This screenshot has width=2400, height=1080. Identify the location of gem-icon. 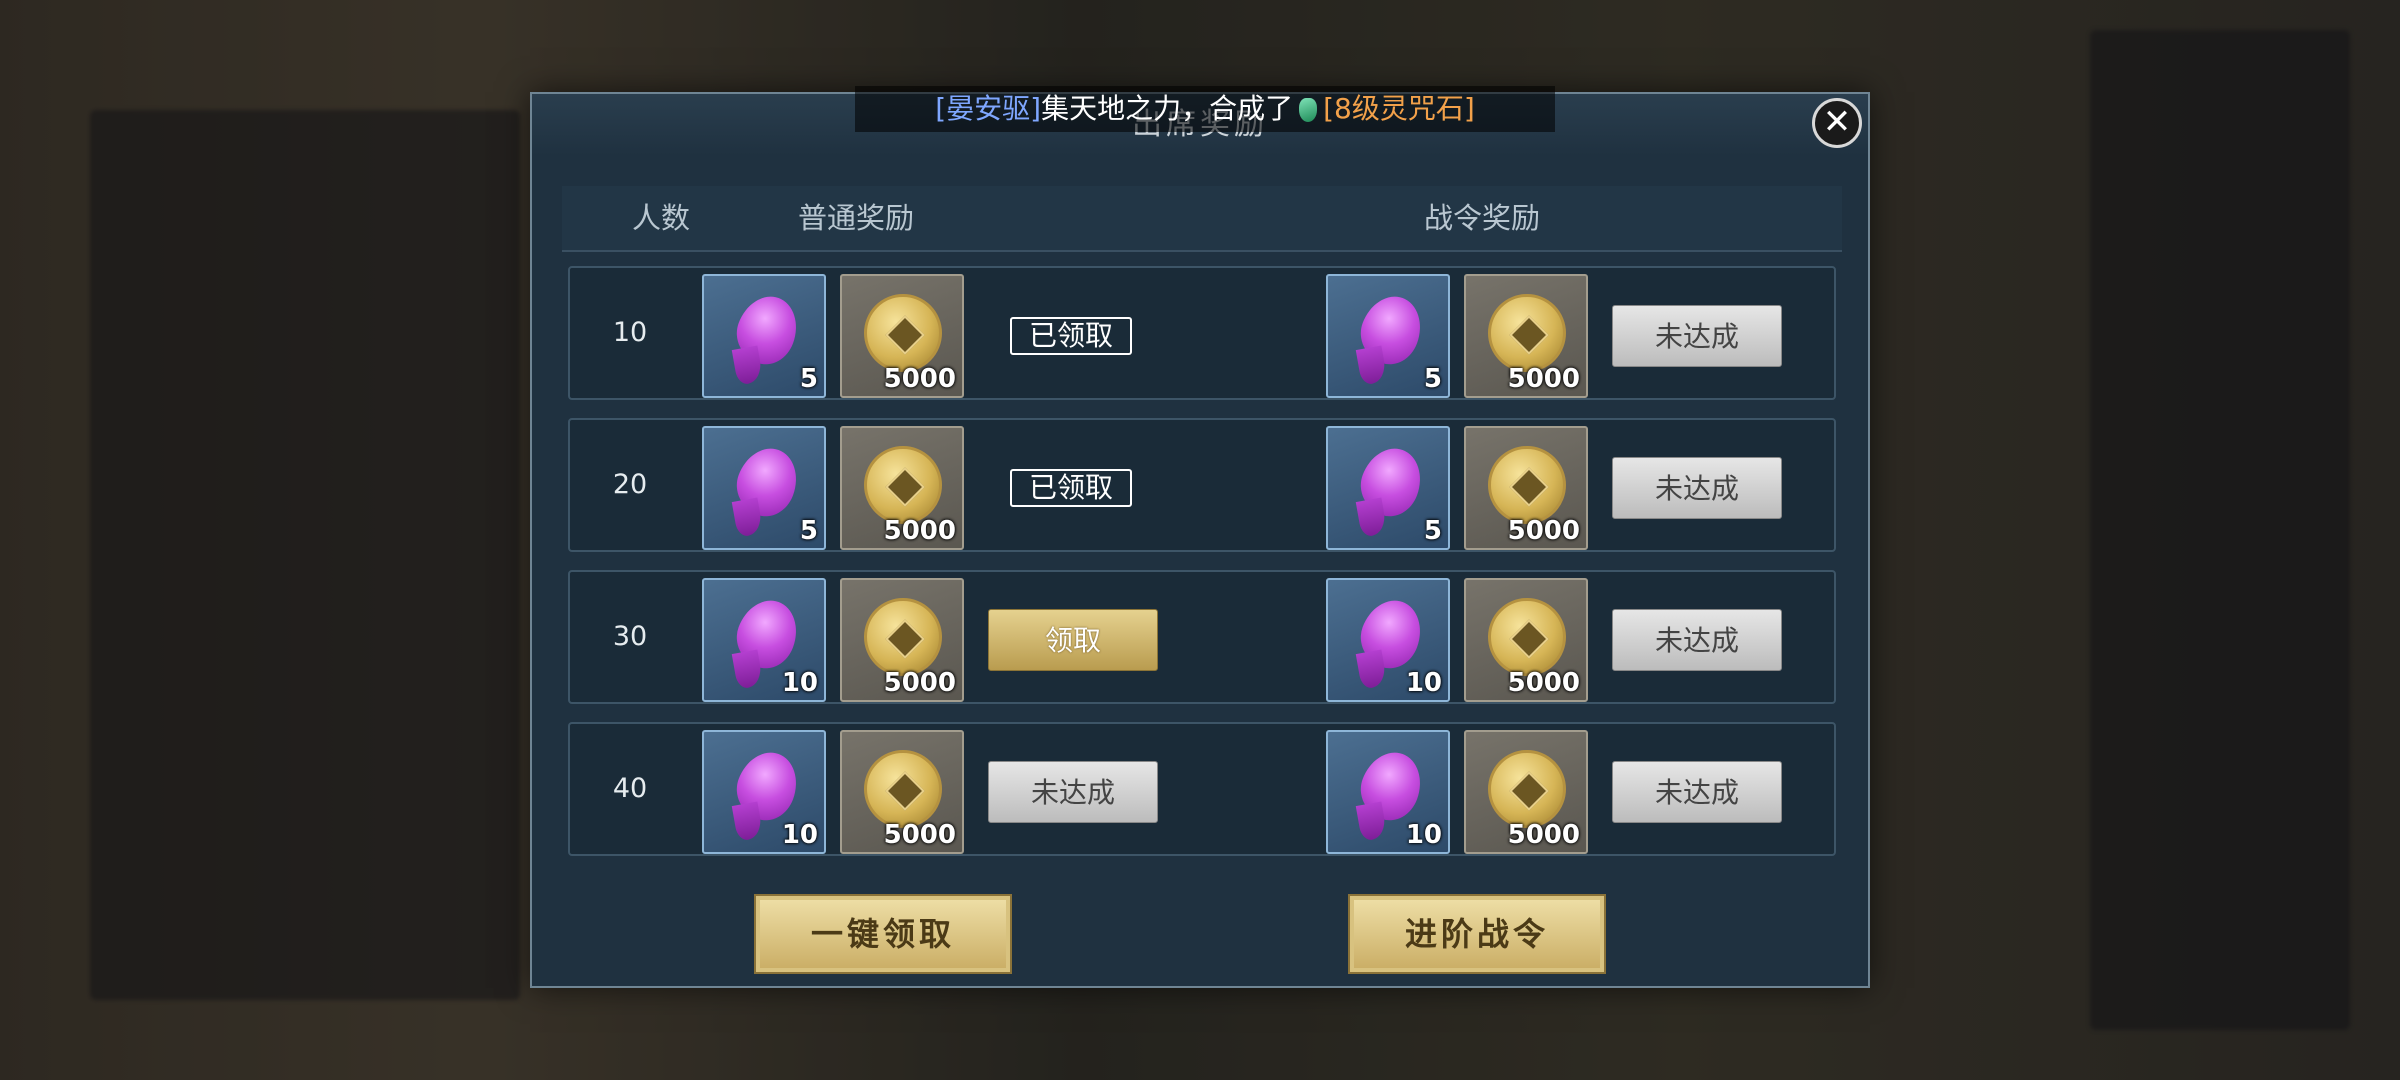
(1308, 110).